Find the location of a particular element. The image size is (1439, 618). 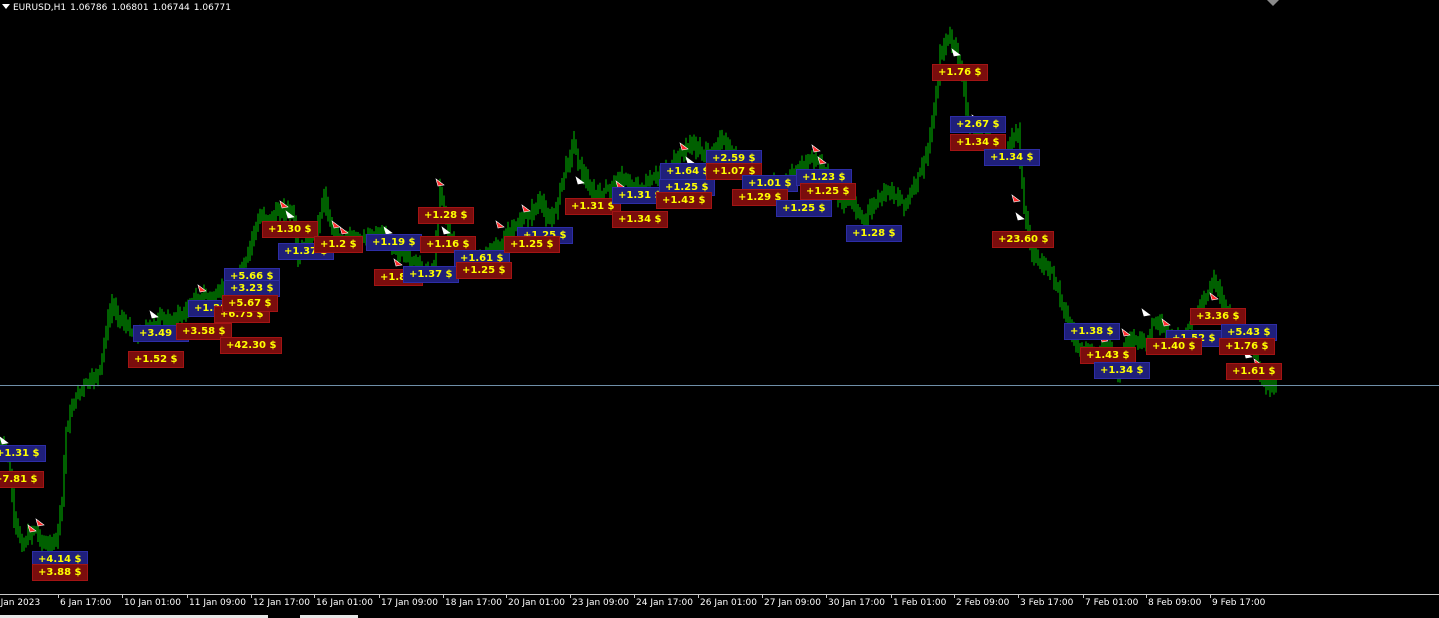

time-label: 6 Jan 17:00 is located at coordinates (86, 603).